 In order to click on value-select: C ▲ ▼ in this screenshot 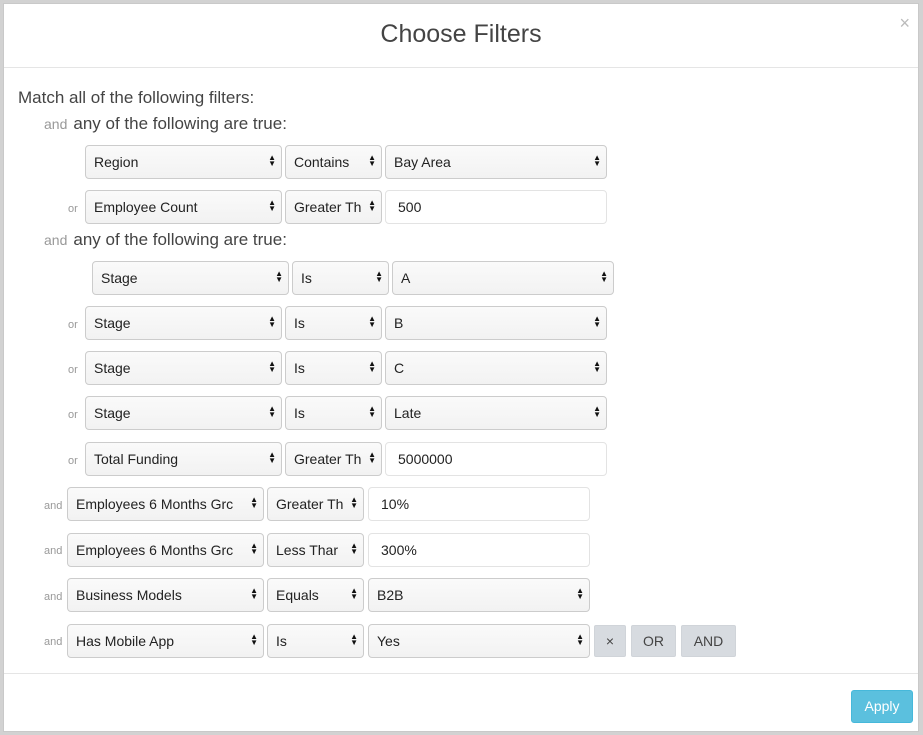, I will do `click(496, 368)`.